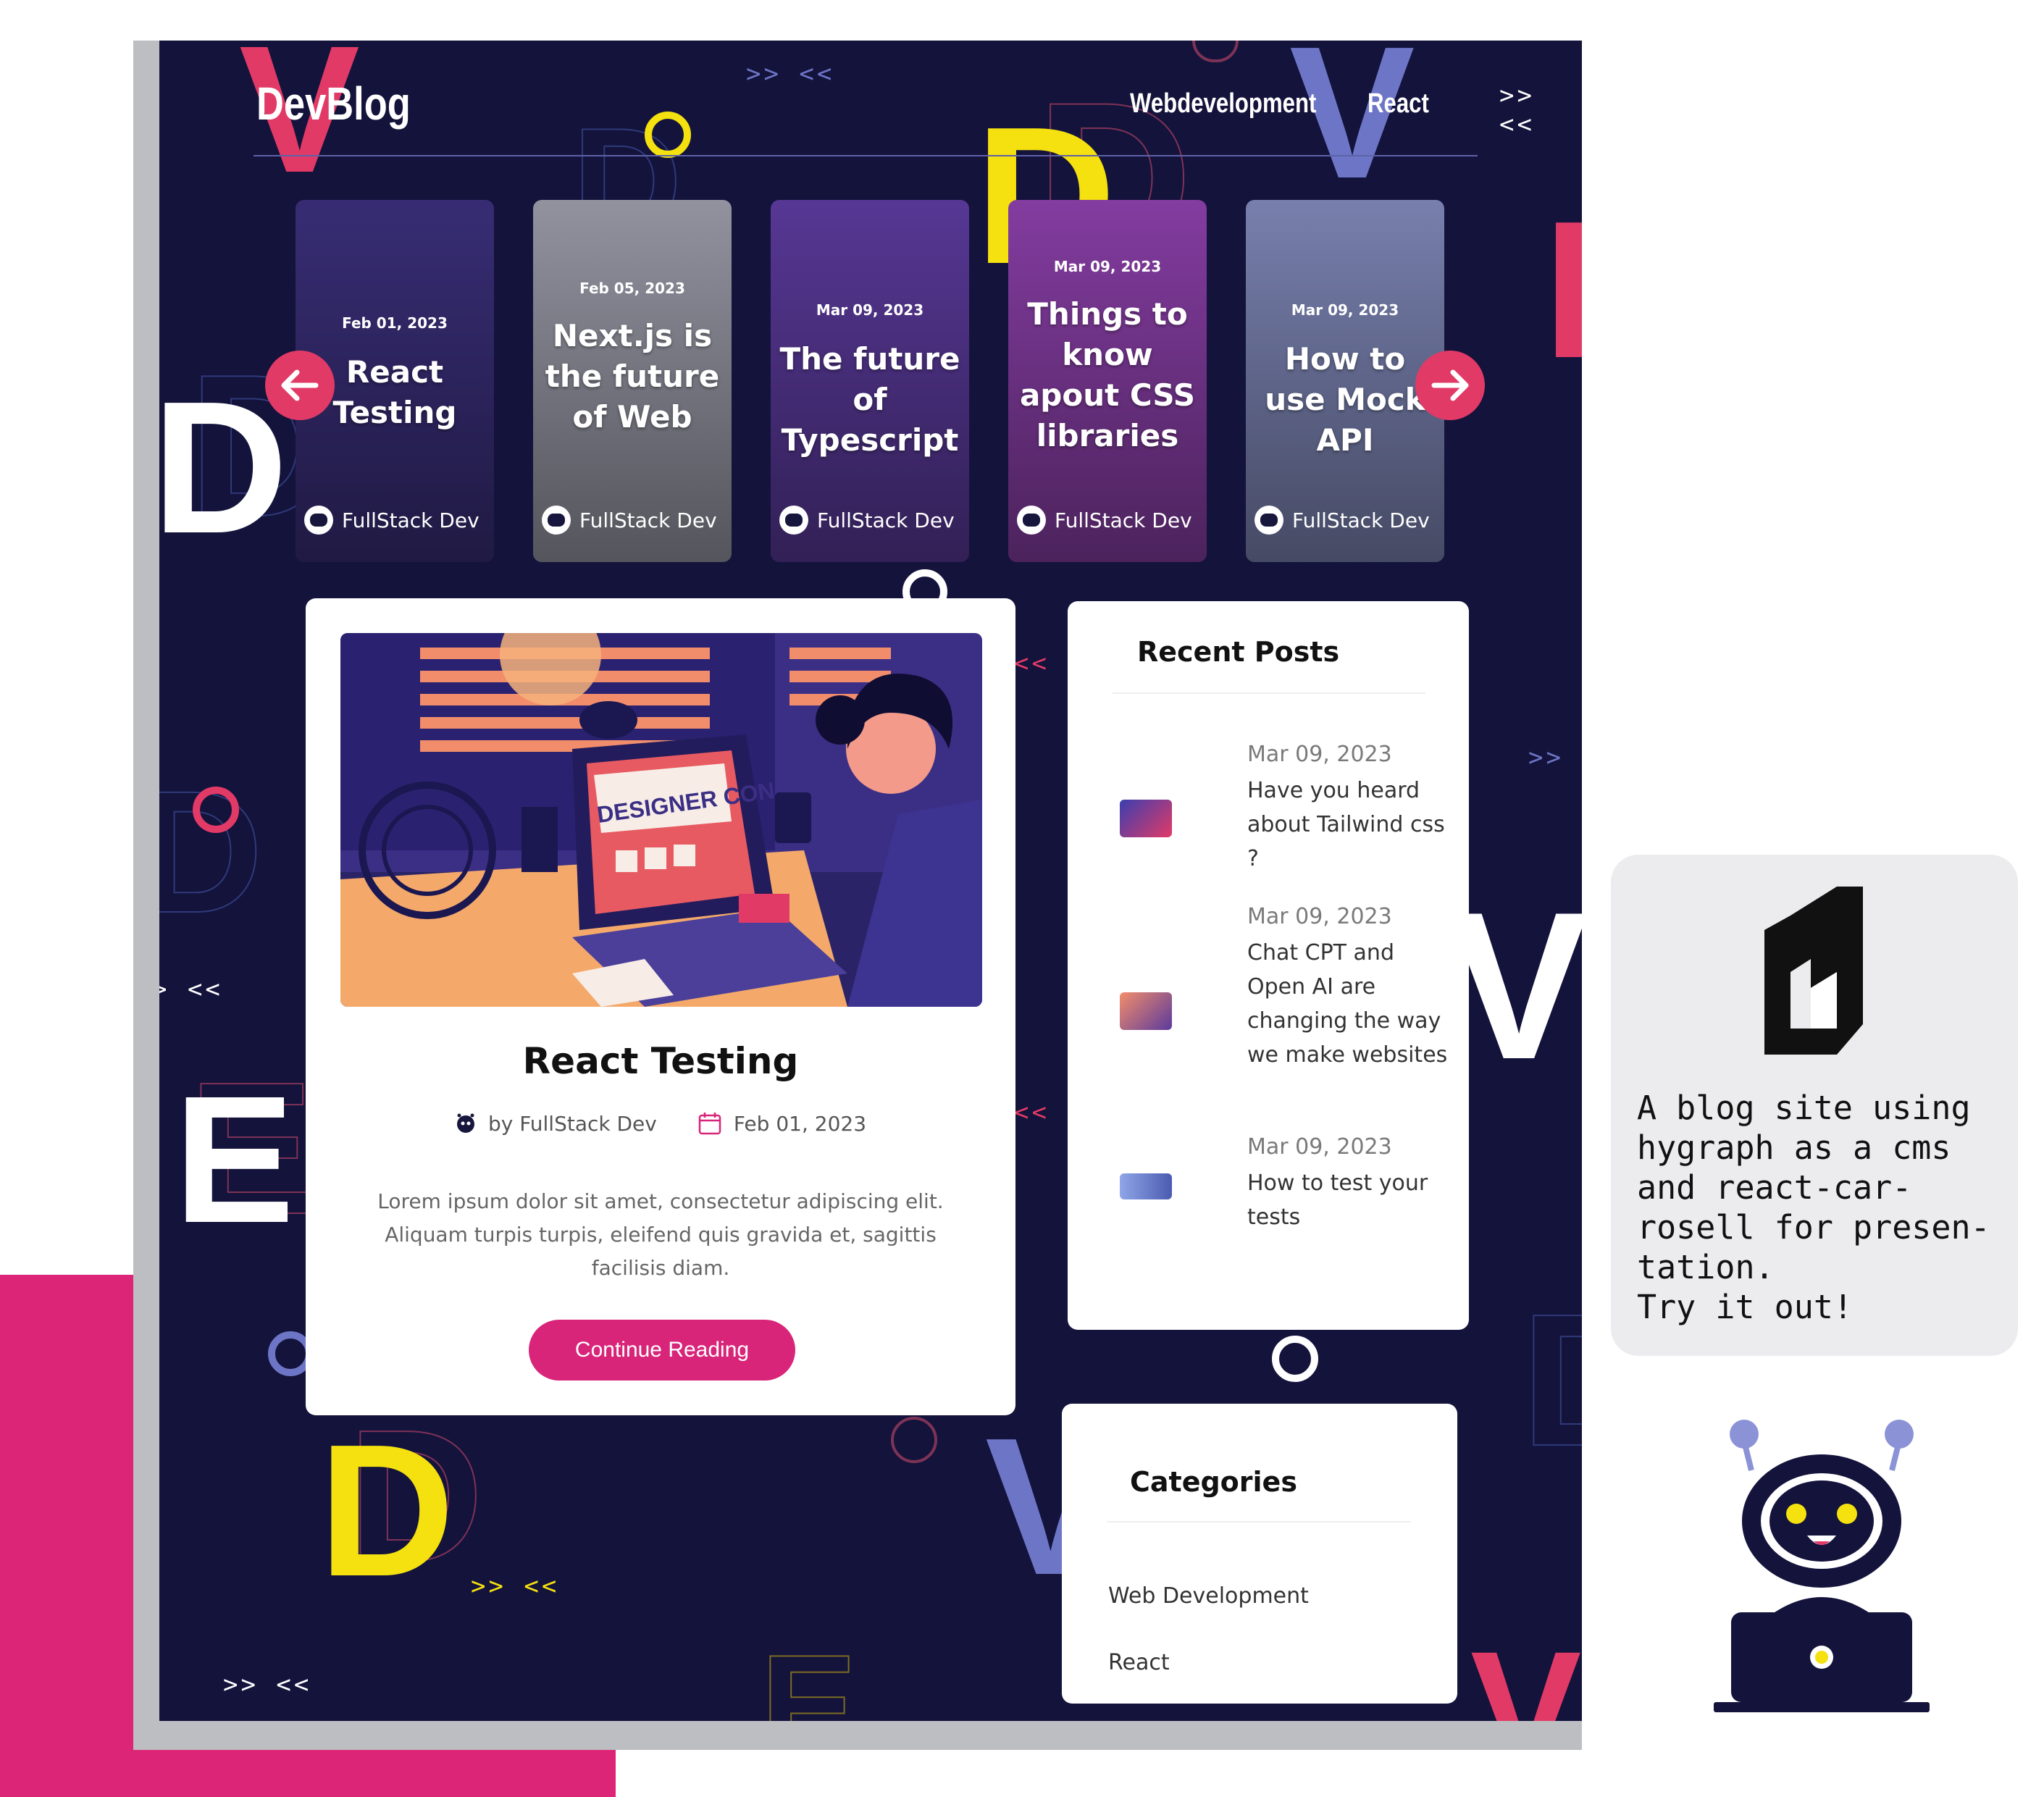 This screenshot has width=2044, height=1797. What do you see at coordinates (870, 400) in the screenshot?
I see `carousel-card-title: The future of Typescript` at bounding box center [870, 400].